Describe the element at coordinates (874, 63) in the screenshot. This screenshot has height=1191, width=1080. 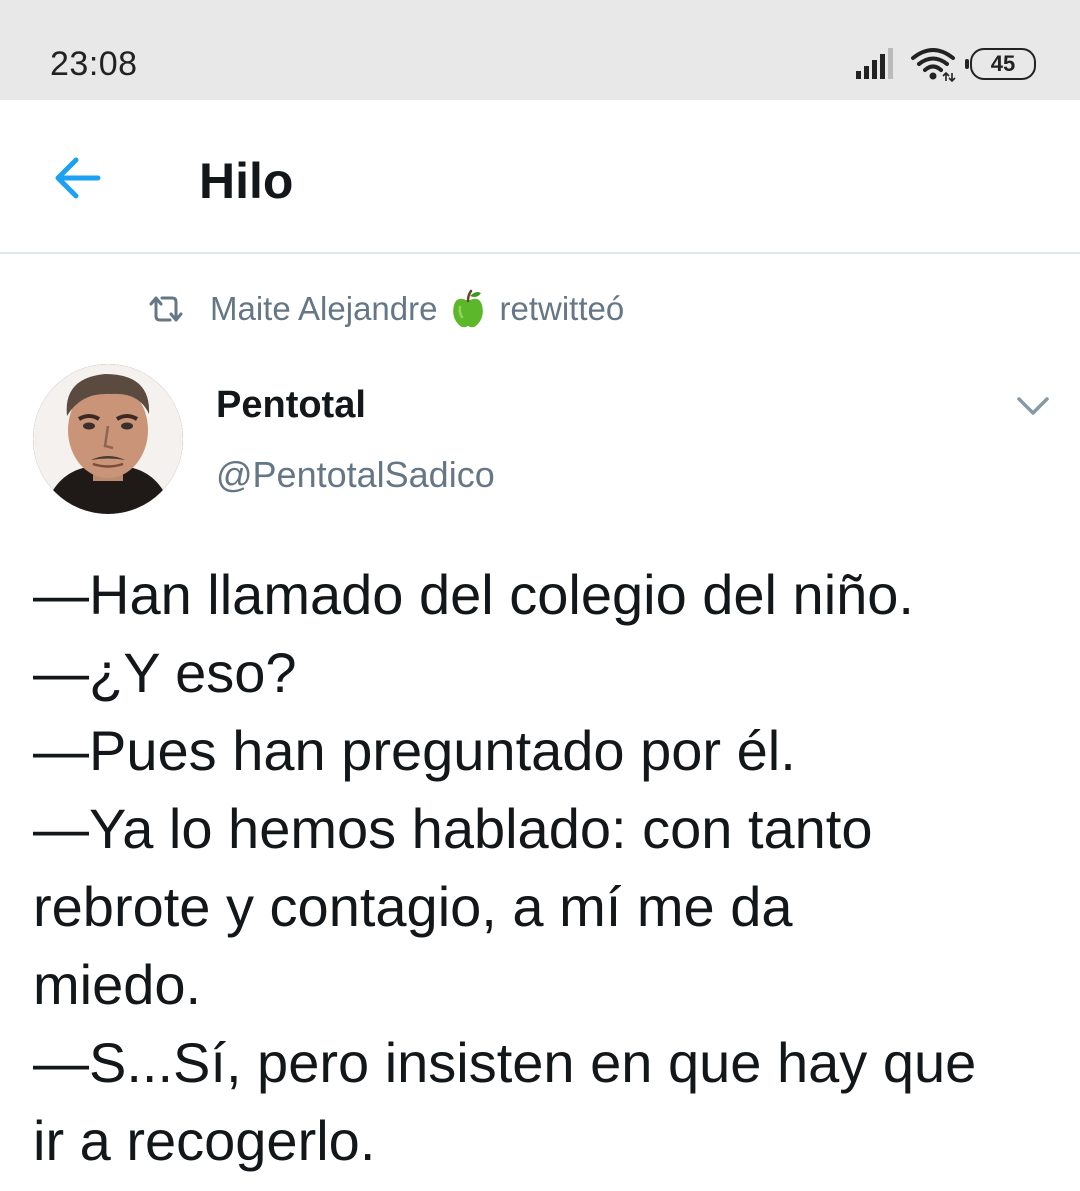
I see `signal-icon` at that location.